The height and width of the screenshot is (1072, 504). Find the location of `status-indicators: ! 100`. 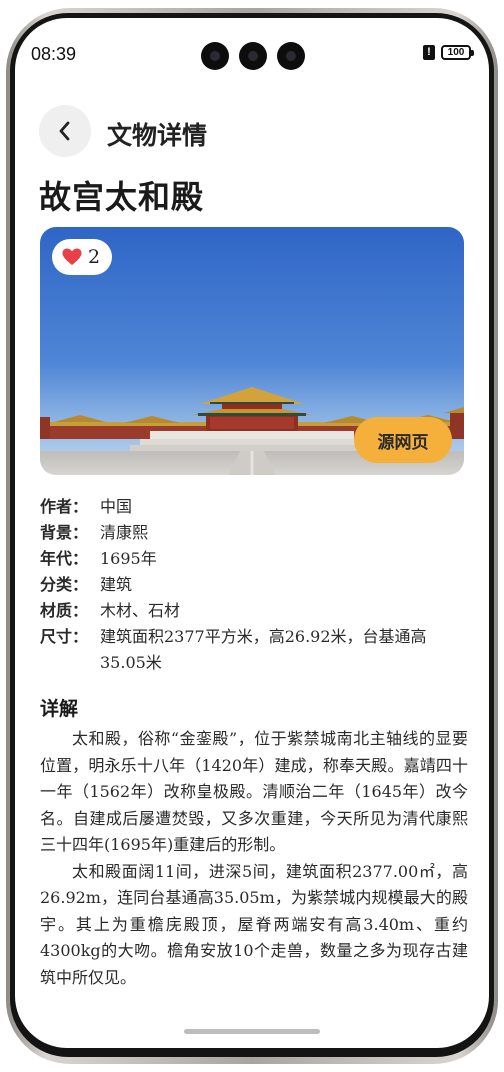

status-indicators: ! 100 is located at coordinates (448, 52).